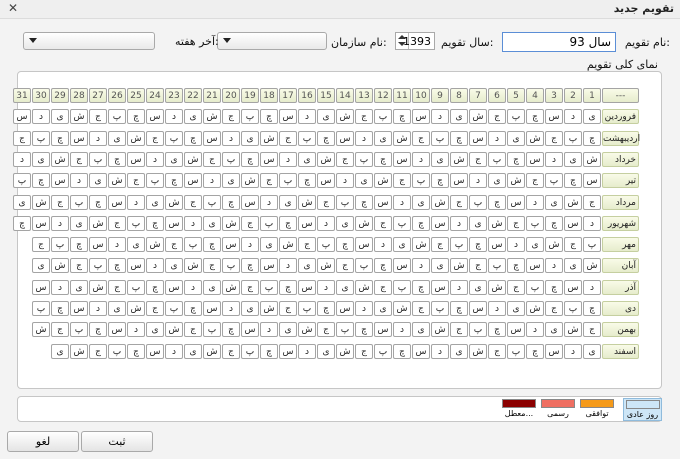  I want to click on legend-agreed-day: توافقی, so click(597, 408).